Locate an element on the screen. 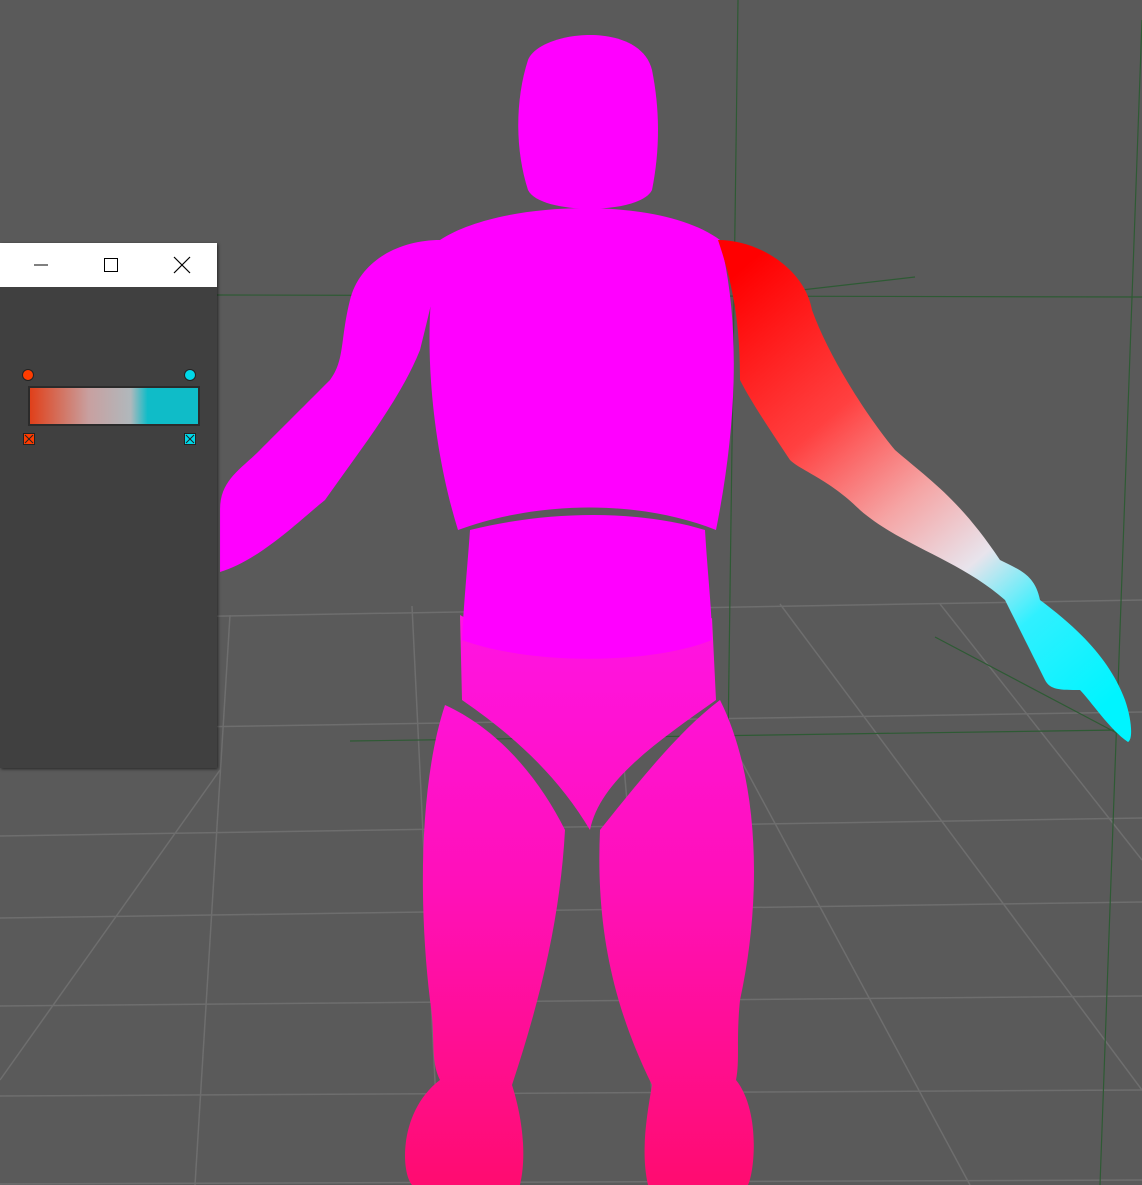 The width and height of the screenshot is (1142, 1185). close-button is located at coordinates (182, 265).